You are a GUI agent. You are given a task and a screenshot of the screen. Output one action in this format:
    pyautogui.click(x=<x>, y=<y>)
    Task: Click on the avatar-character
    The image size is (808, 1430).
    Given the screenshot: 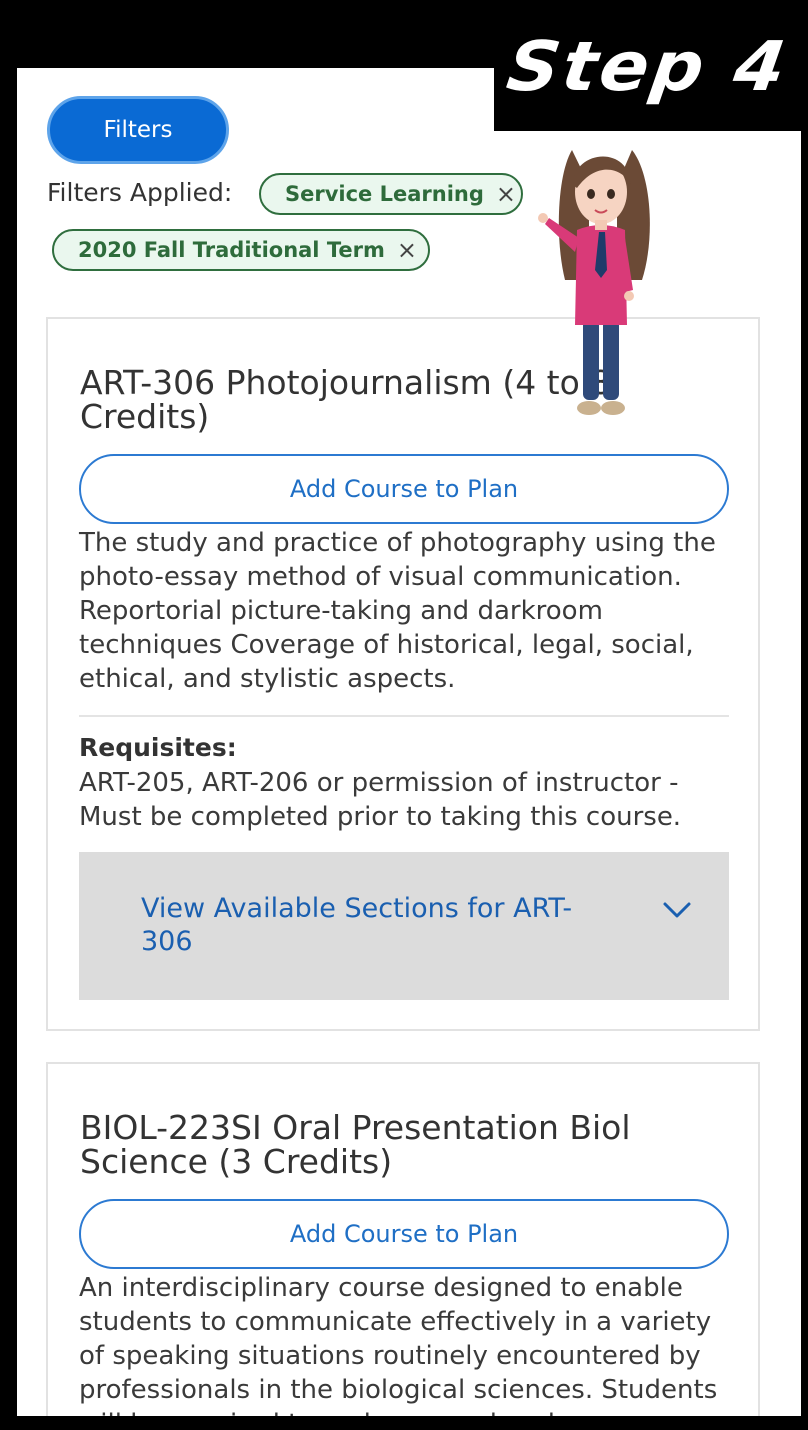 What is the action you would take?
    pyautogui.click(x=594, y=282)
    